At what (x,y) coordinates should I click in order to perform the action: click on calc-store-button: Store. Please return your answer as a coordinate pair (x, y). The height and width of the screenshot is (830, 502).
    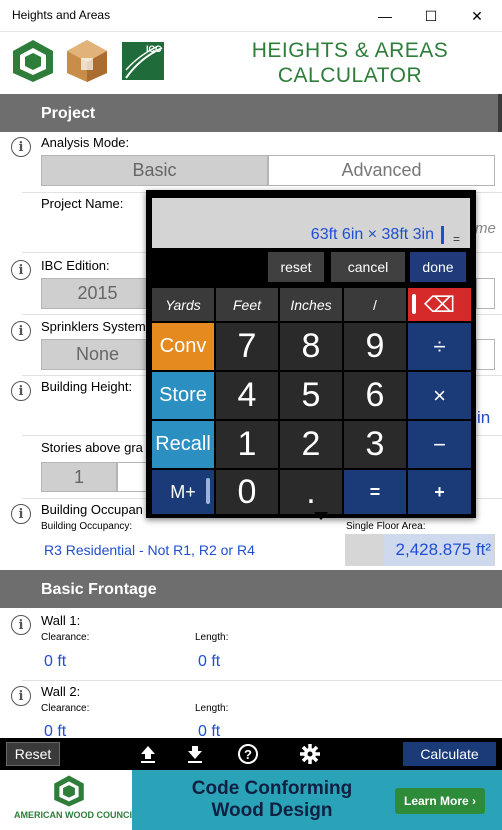
    Looking at the image, I should click on (183, 395).